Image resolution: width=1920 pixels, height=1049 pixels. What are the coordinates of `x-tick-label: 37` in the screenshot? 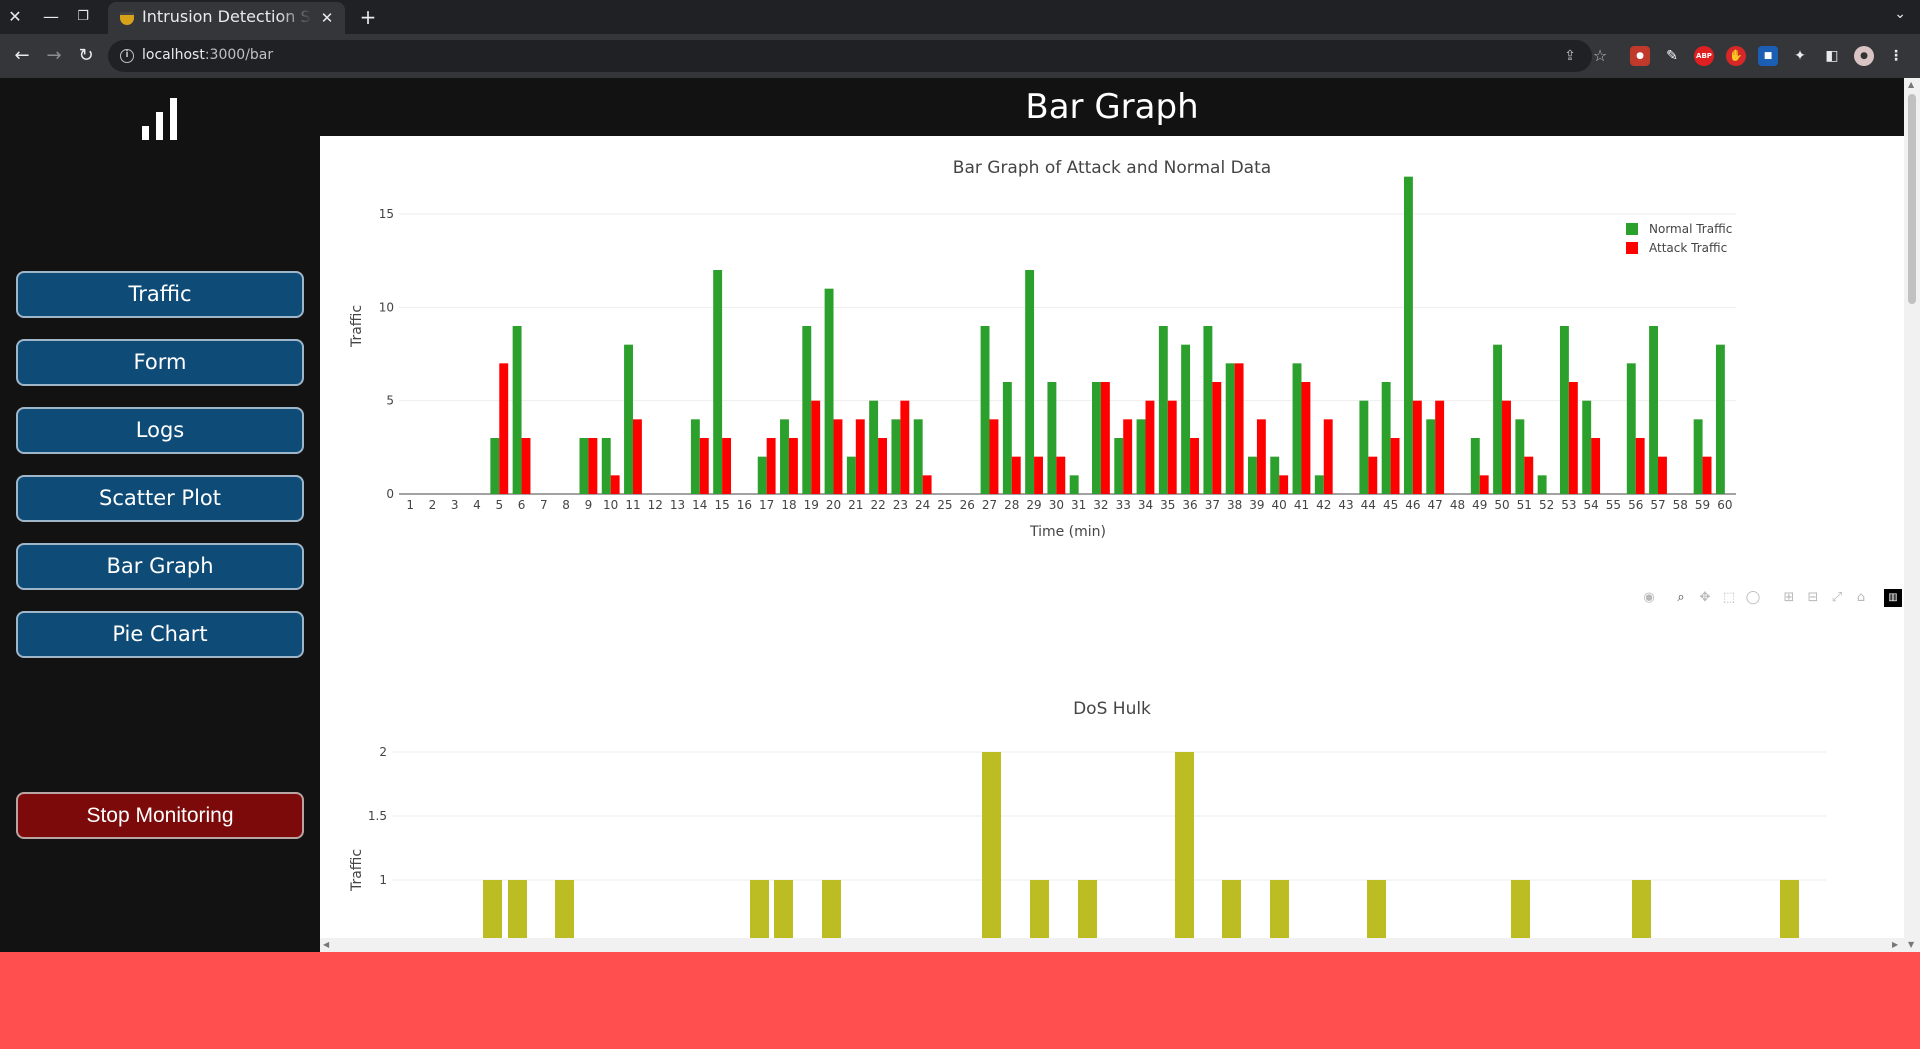 It's located at (1212, 505).